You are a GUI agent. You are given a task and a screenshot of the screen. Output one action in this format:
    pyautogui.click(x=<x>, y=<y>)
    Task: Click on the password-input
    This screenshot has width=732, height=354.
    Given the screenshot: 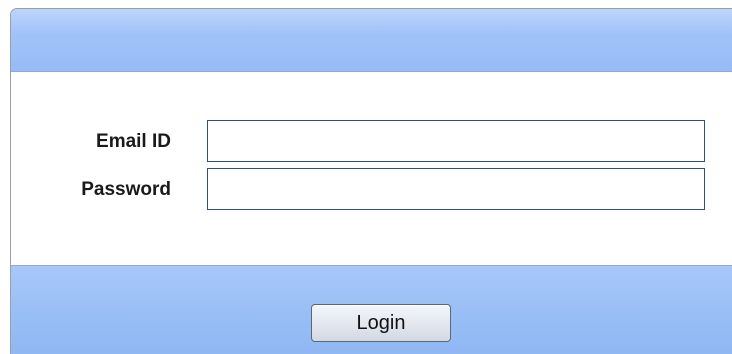 What is the action you would take?
    pyautogui.click(x=456, y=189)
    